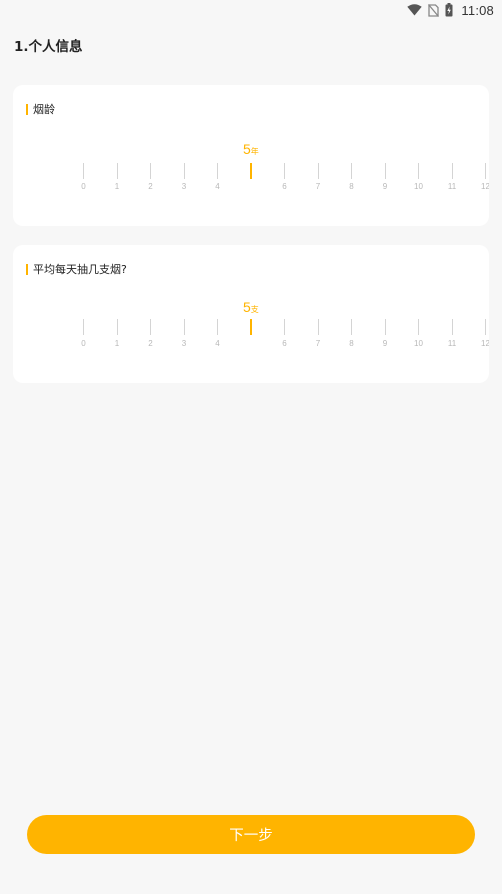 The image size is (502, 894). I want to click on cigarettes-per-day-card: 平均每天抽几支烟? 5支 0 1 2 3 4 6 7 8 9 10 11 12, so click(251, 314).